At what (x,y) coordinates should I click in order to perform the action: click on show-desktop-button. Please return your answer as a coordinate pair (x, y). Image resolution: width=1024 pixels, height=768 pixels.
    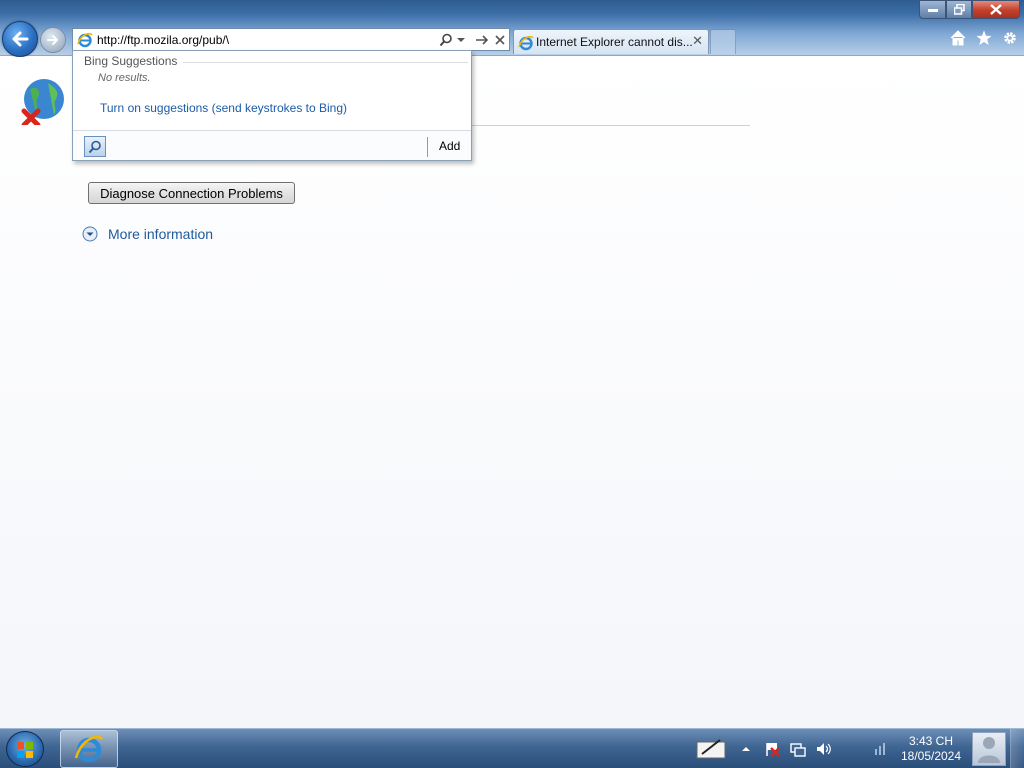
    Looking at the image, I should click on (1017, 748).